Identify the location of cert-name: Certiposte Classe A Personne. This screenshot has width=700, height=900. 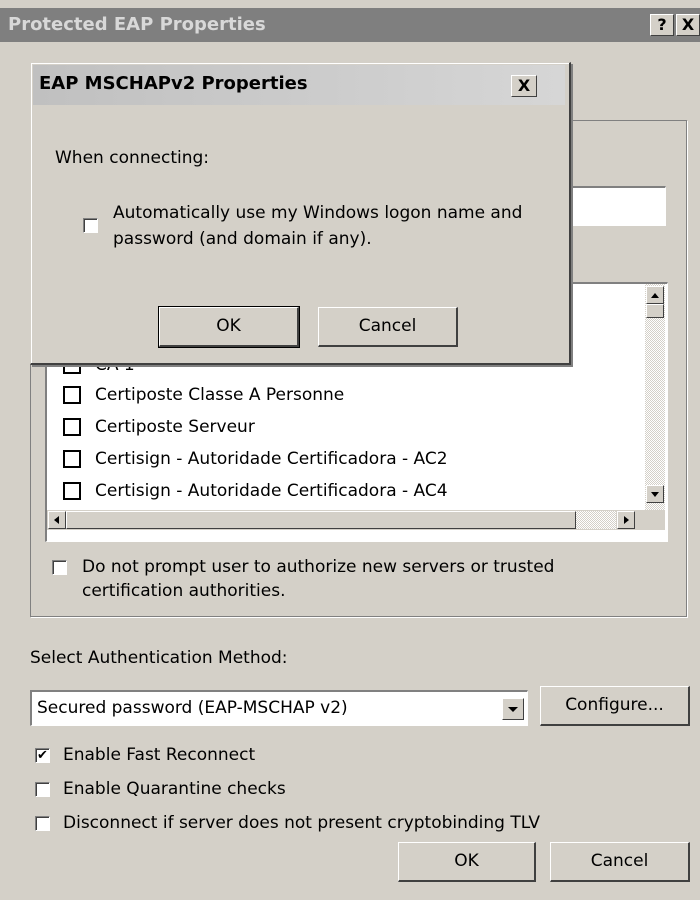
(220, 395).